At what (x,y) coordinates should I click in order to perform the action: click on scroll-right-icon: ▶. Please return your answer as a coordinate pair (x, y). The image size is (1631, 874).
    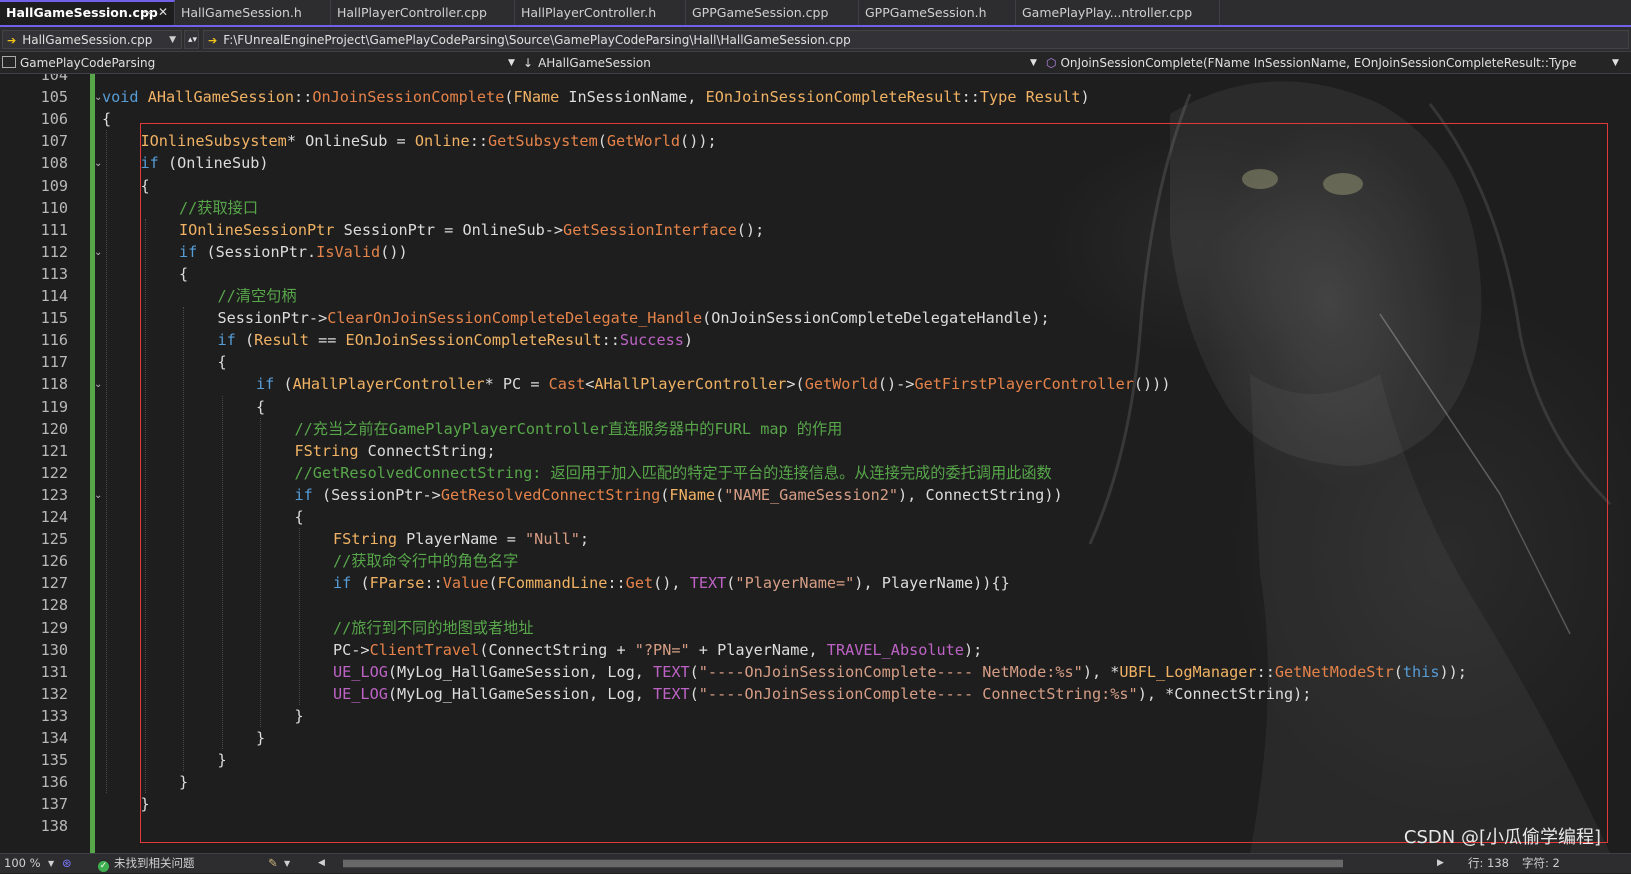
    Looking at the image, I should click on (1440, 864).